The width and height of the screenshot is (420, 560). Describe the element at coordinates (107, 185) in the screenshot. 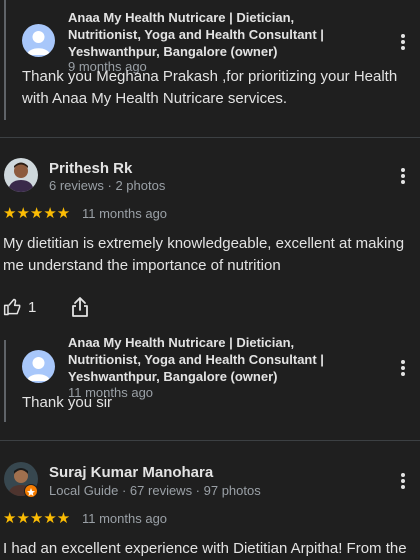

I see `reviewer-stats: 6 reviews · 2 photos` at that location.